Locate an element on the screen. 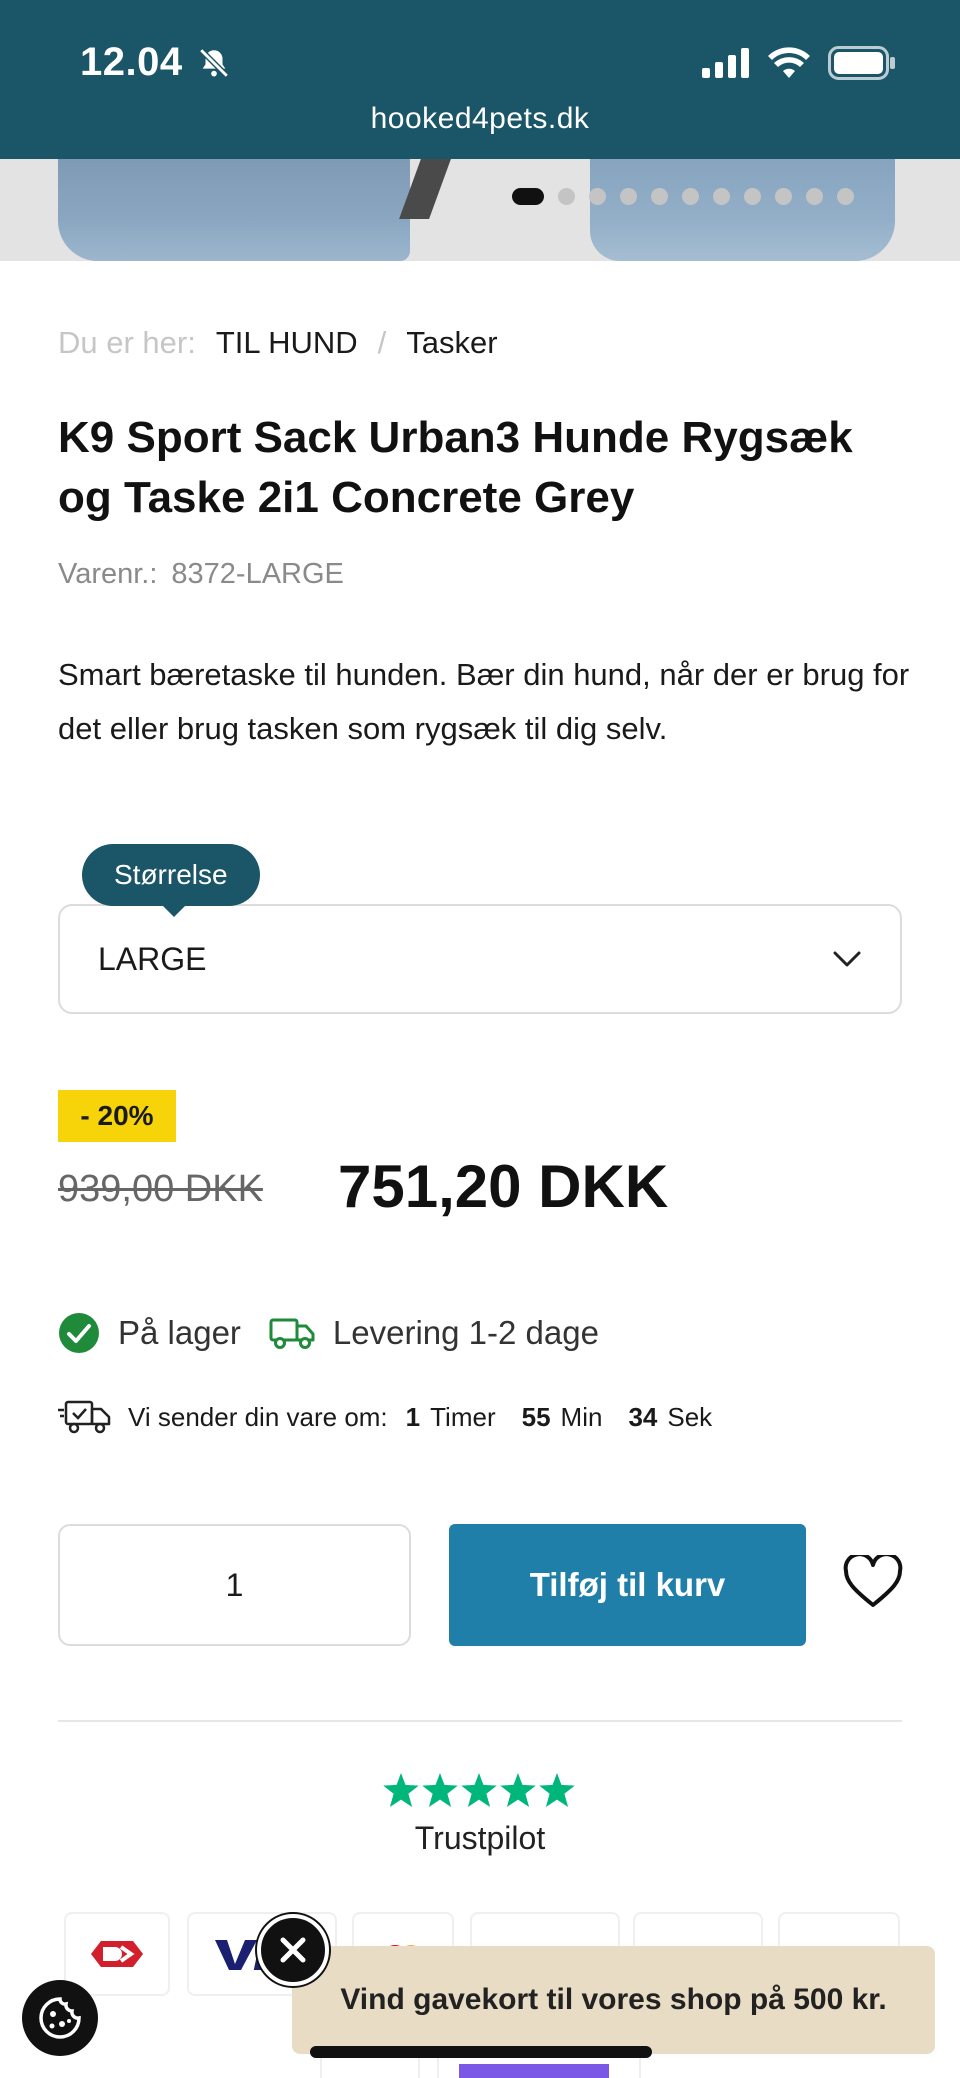 This screenshot has width=960, height=2078. size-label: Størrelse is located at coordinates (171, 880).